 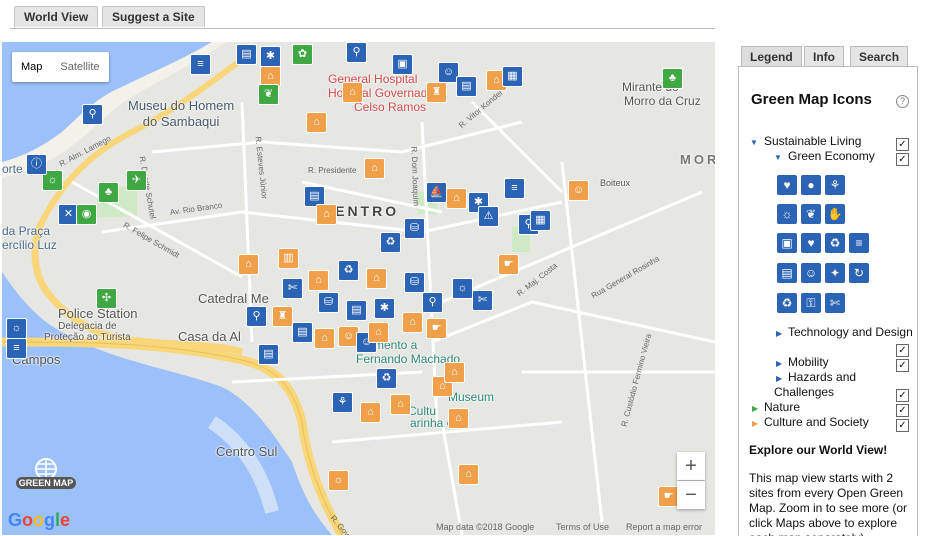 What do you see at coordinates (374, 168) in the screenshot?
I see `marker-culture-2-icon: ⌂` at bounding box center [374, 168].